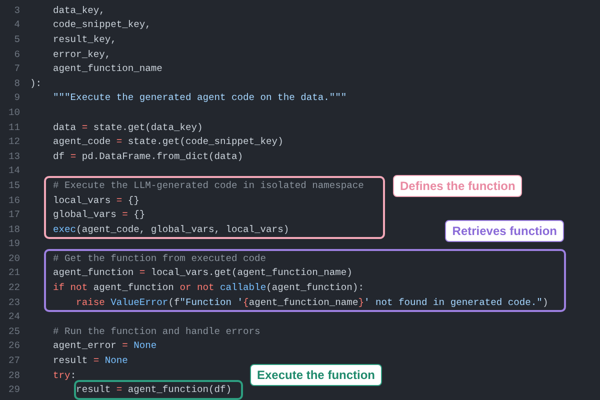  I want to click on line-number: 28, so click(13, 375).